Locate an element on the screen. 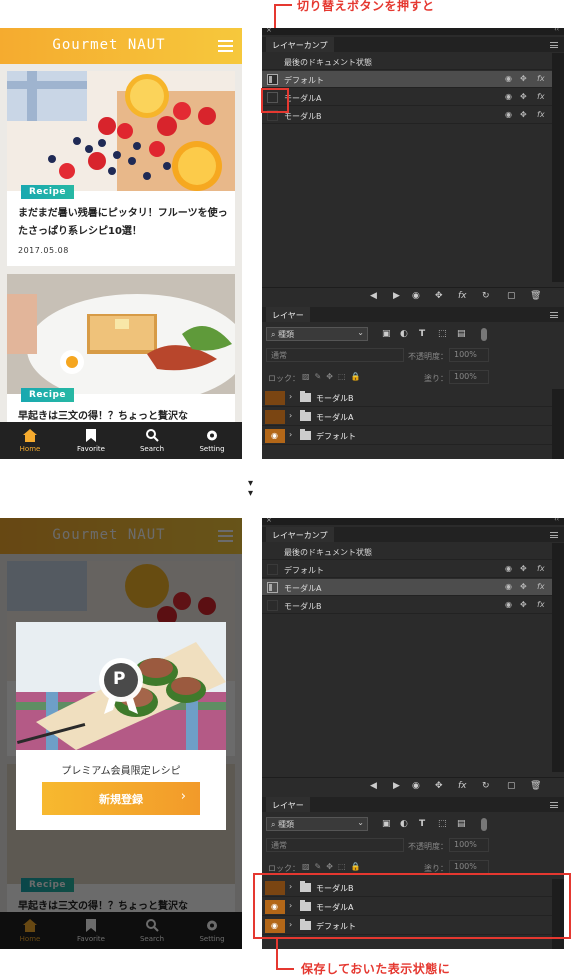  layer-row-modal-b: › モーダルB is located at coordinates (407, 398).